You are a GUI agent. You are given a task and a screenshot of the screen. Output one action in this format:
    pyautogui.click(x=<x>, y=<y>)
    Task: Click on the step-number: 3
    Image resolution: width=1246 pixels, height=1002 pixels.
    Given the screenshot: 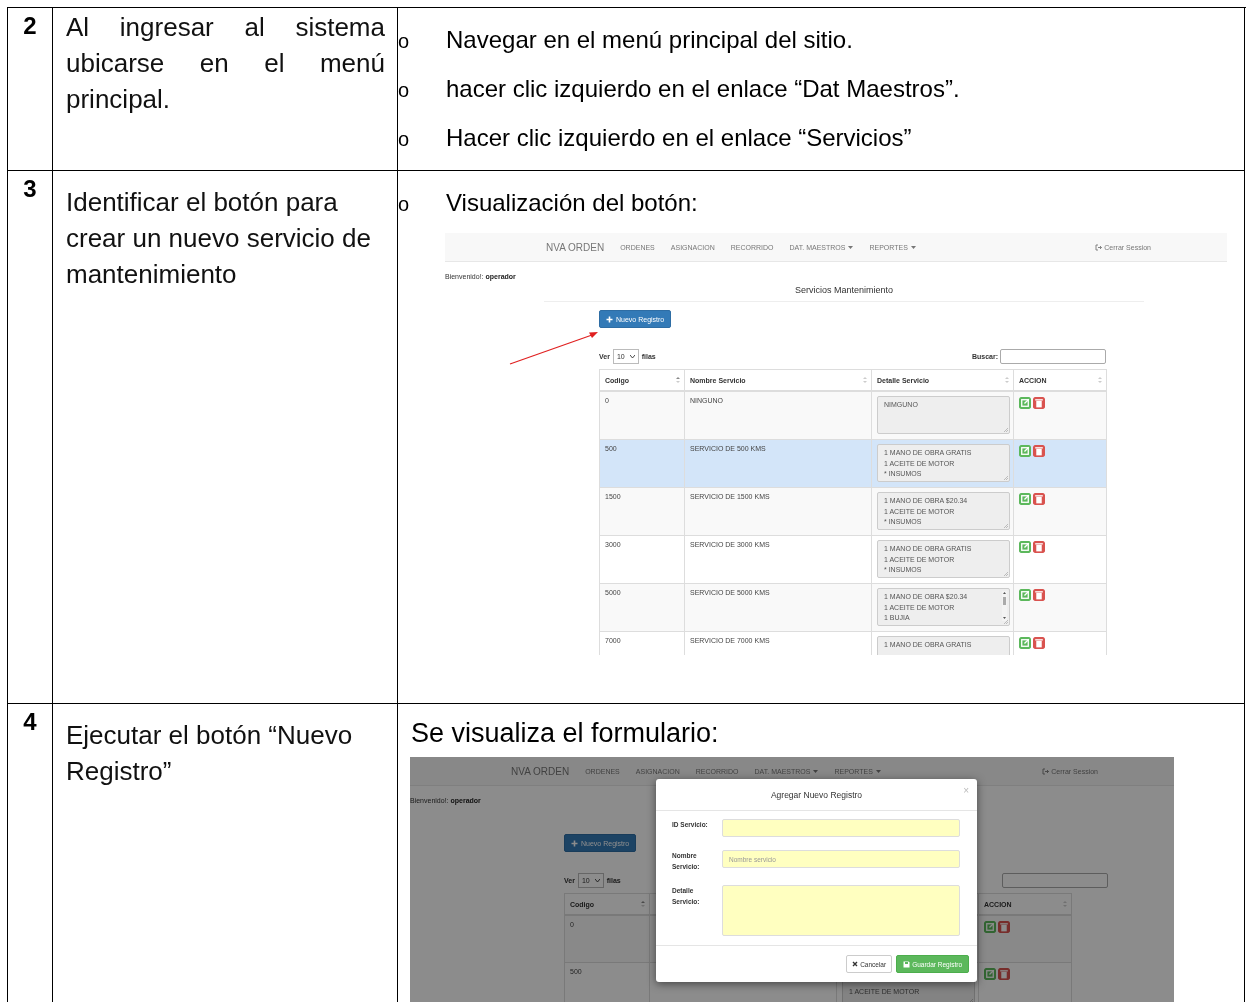 What is the action you would take?
    pyautogui.click(x=30, y=188)
    